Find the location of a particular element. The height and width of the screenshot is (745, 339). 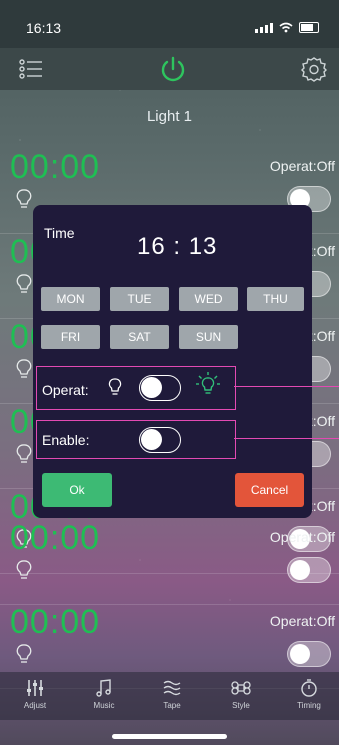

tab-style: Style is located at coordinates (241, 693).